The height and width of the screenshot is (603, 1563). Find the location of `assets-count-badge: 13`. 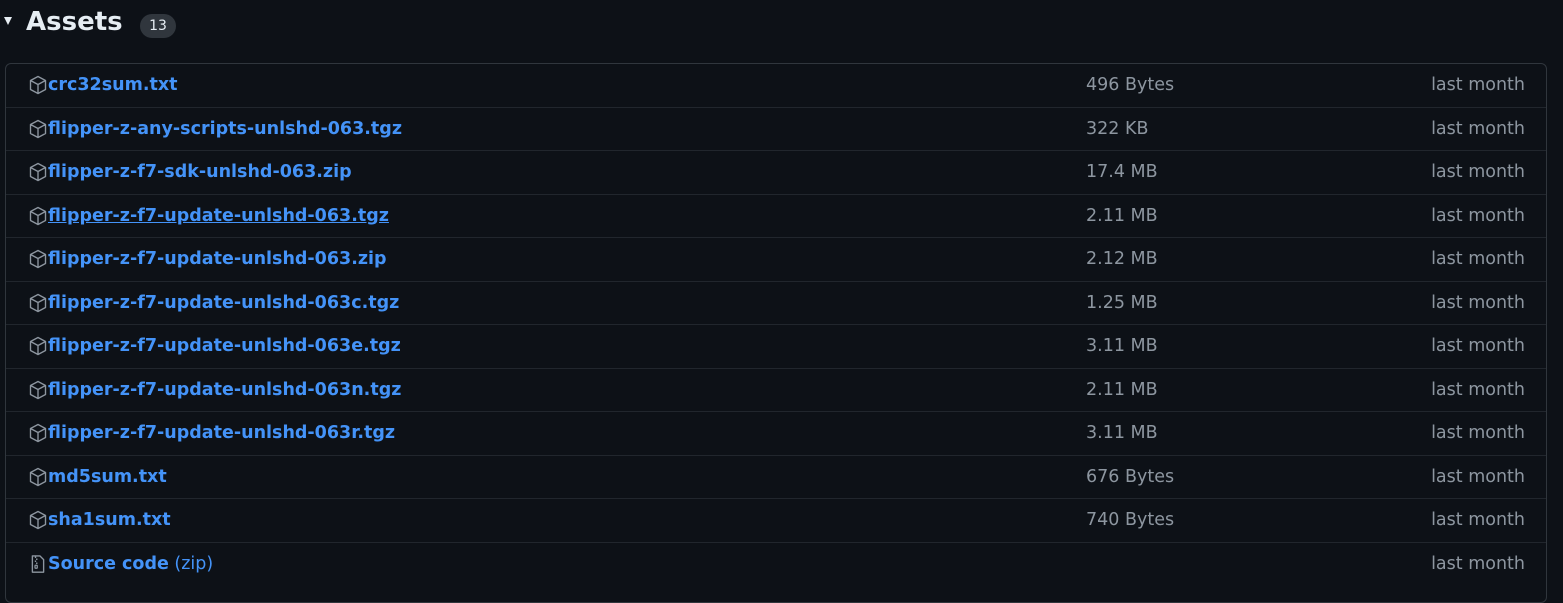

assets-count-badge: 13 is located at coordinates (158, 26).